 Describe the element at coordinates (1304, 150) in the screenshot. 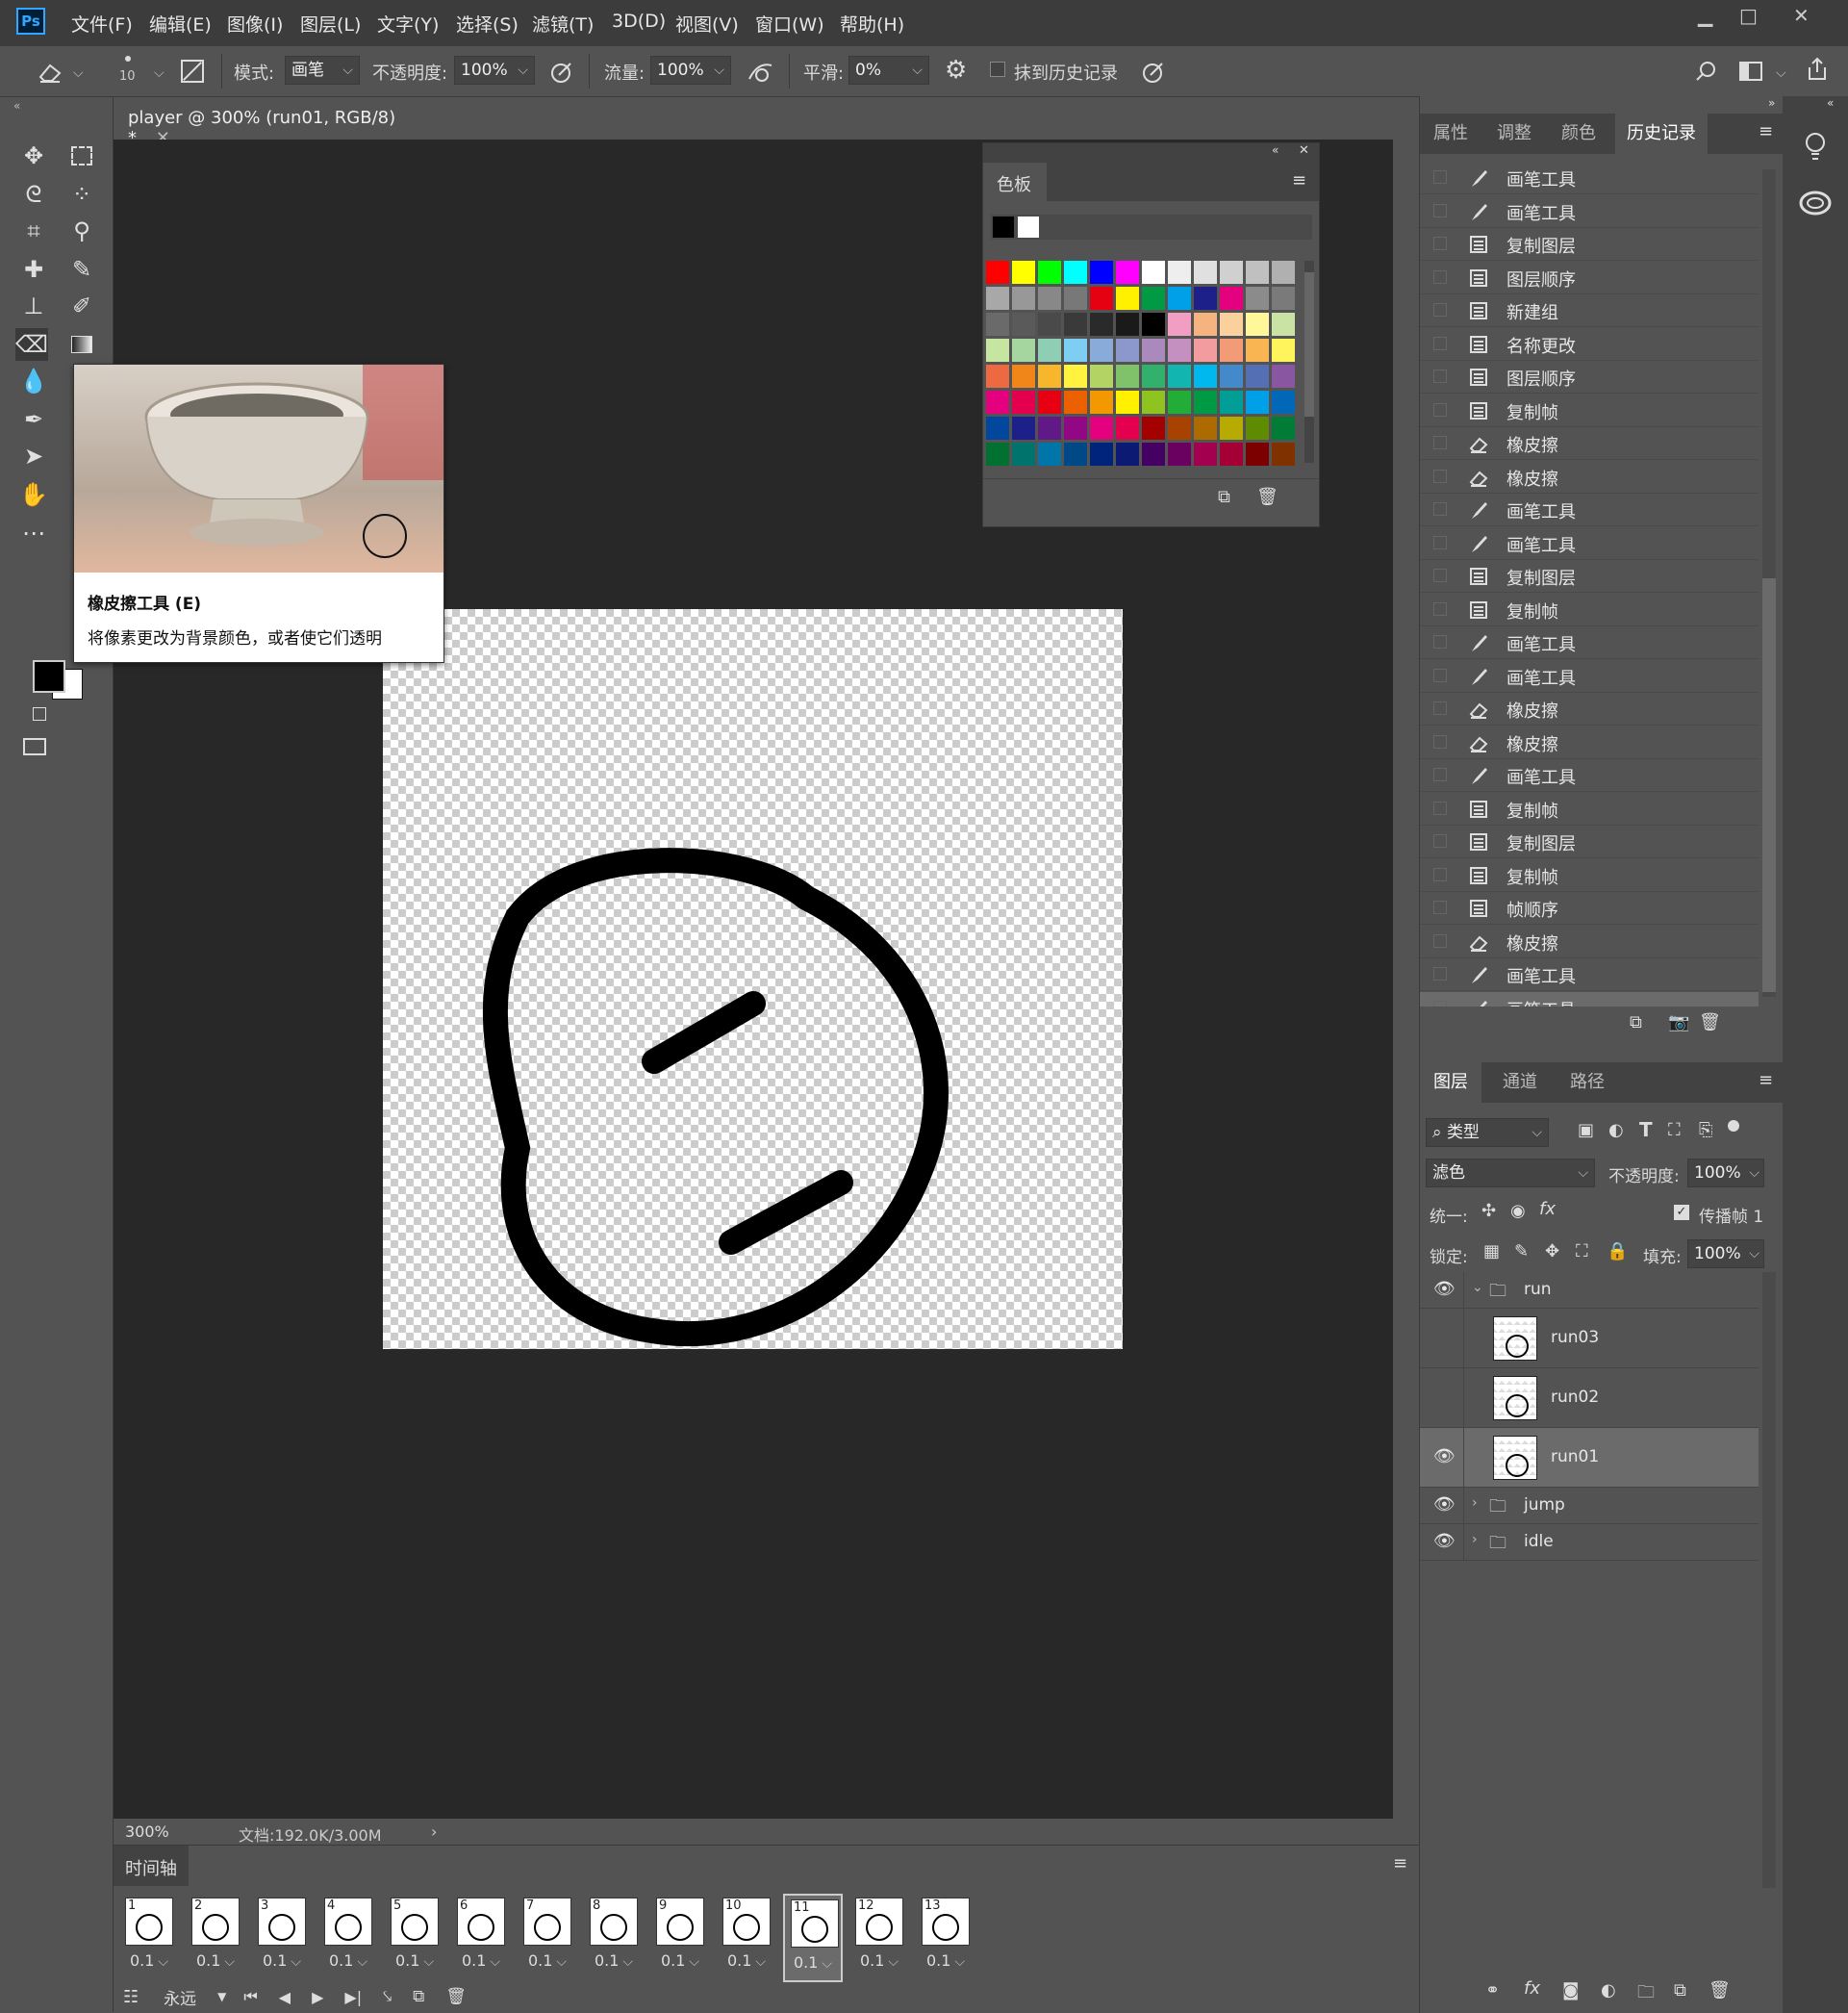

I see `close-panel-icon: ✕` at that location.